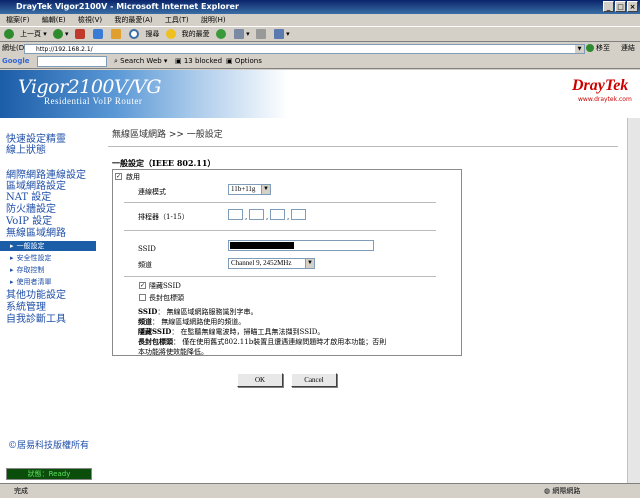 This screenshot has height=498, width=640. I want to click on copyright: ©居易科技版權所有, so click(49, 446).